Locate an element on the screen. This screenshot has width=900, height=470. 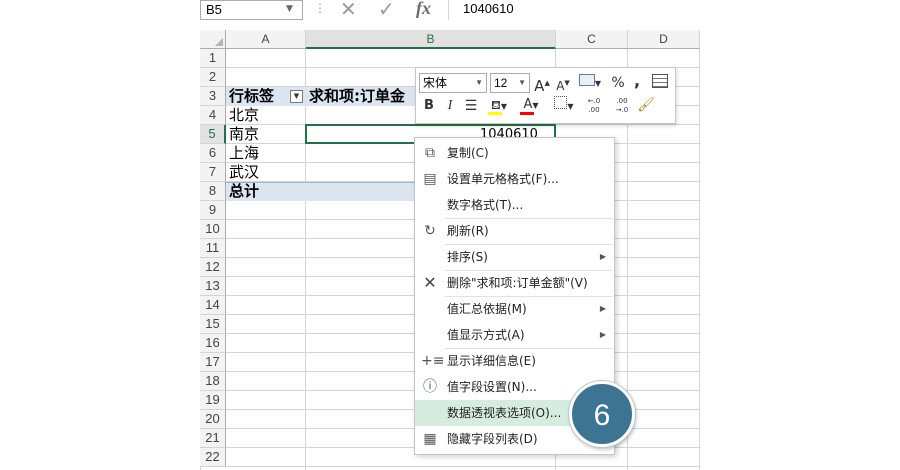
x-icon: ✕ is located at coordinates (348, 10).